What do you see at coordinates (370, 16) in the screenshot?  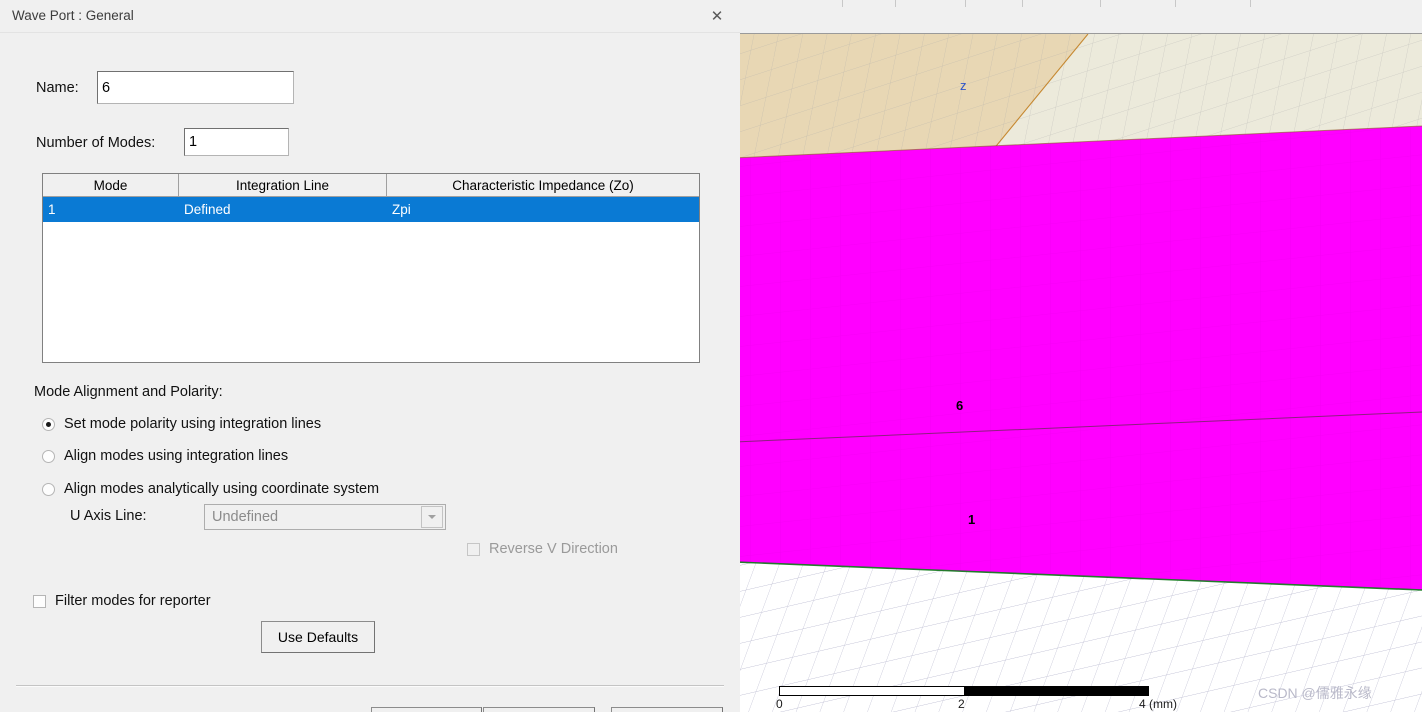 I see `dialog-titlebar: Wave Port : General ✕` at bounding box center [370, 16].